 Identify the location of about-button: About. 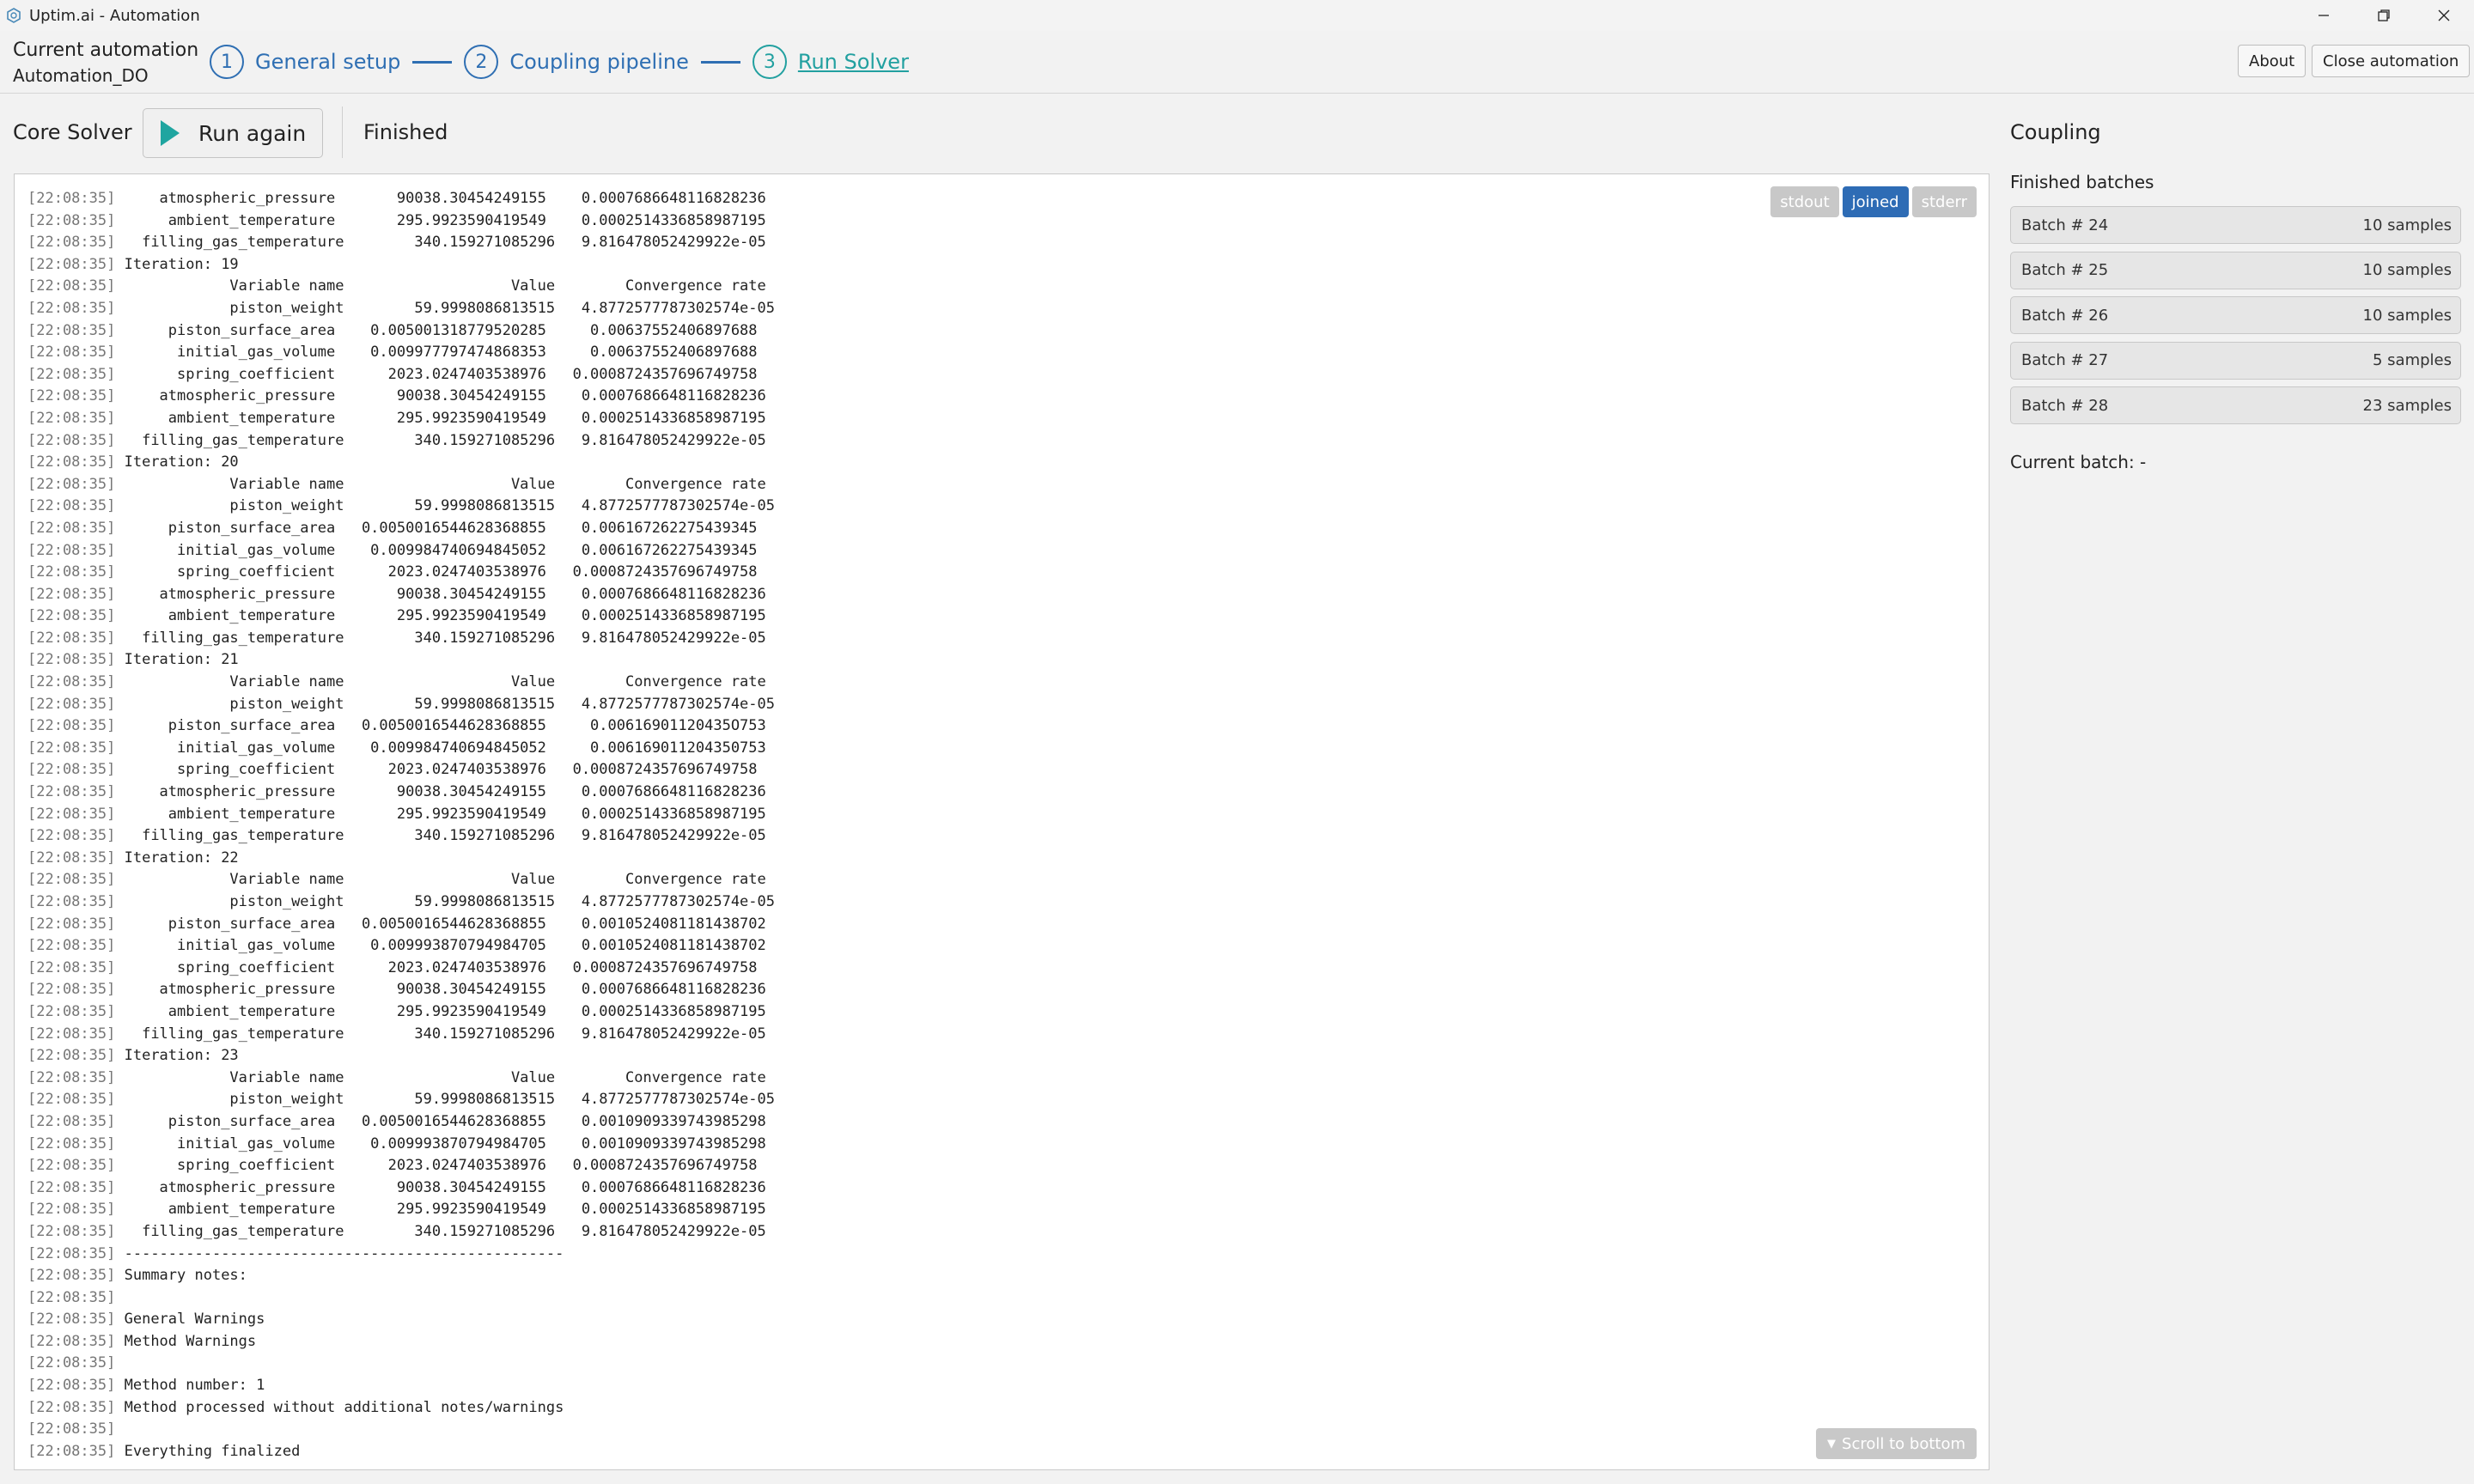
(2272, 61).